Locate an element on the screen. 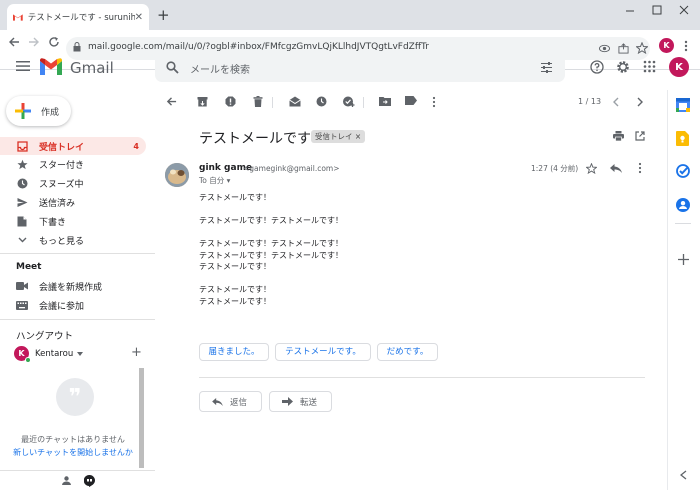 This screenshot has height=490, width=700. chevron-down-icon is located at coordinates (22, 240).